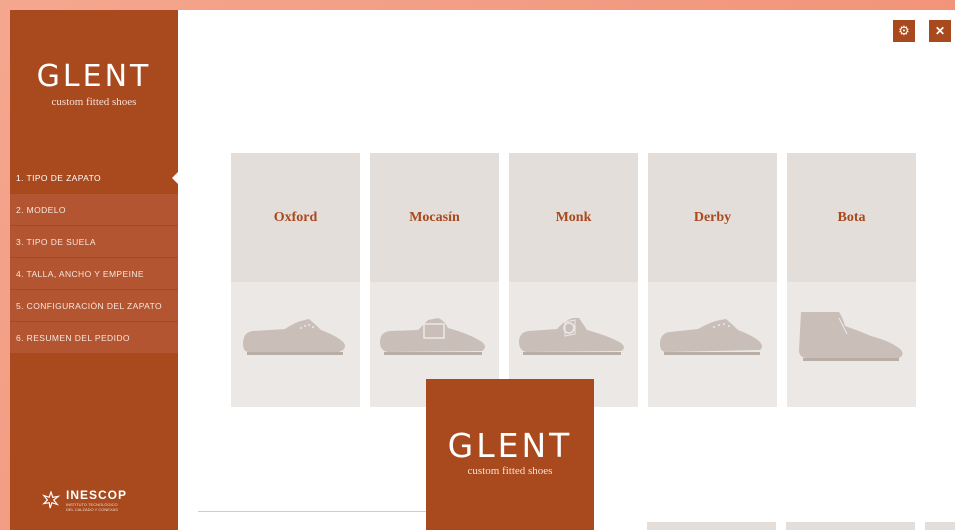  Describe the element at coordinates (94, 178) in the screenshot. I see `nav-step-tipo-de-zapato: 1. TIPO DE ZAPATO` at that location.